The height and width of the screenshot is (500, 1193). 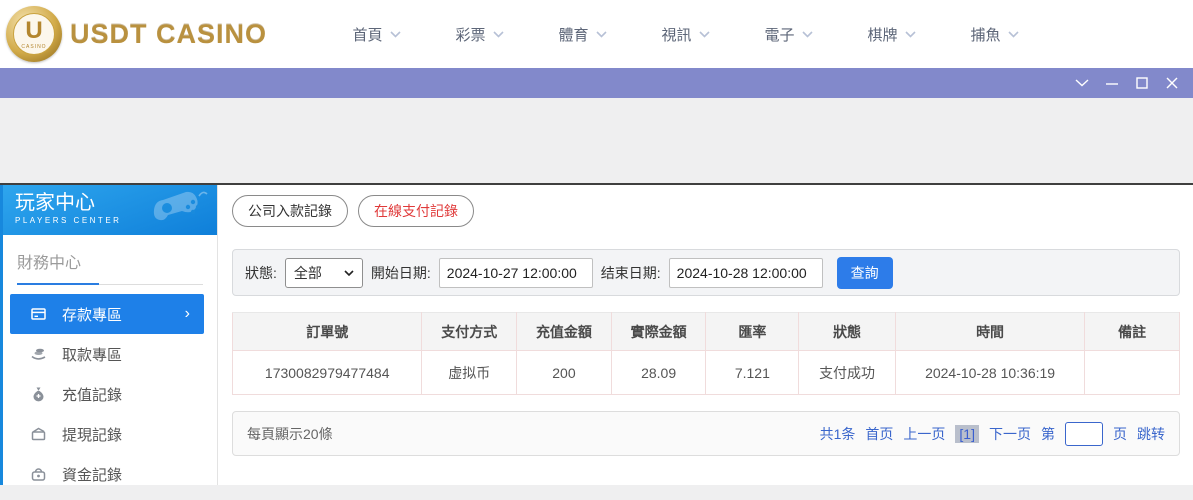 I want to click on total-count-text: 共1条, so click(x=837, y=433).